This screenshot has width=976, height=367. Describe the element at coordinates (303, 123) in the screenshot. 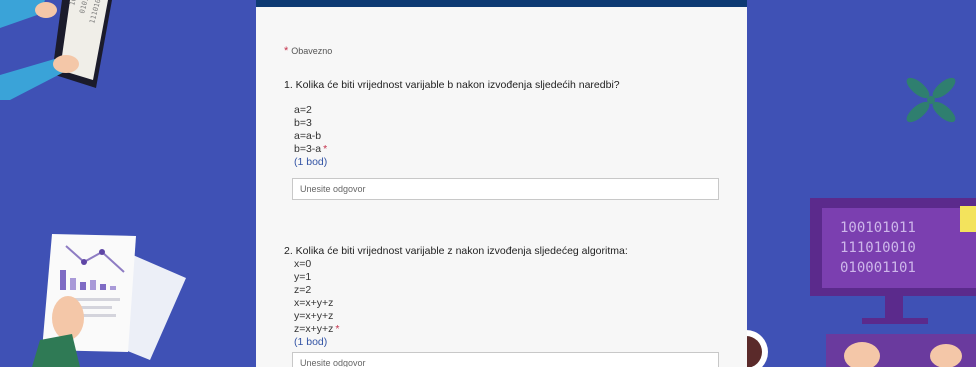

I see `code-line: b=3` at that location.